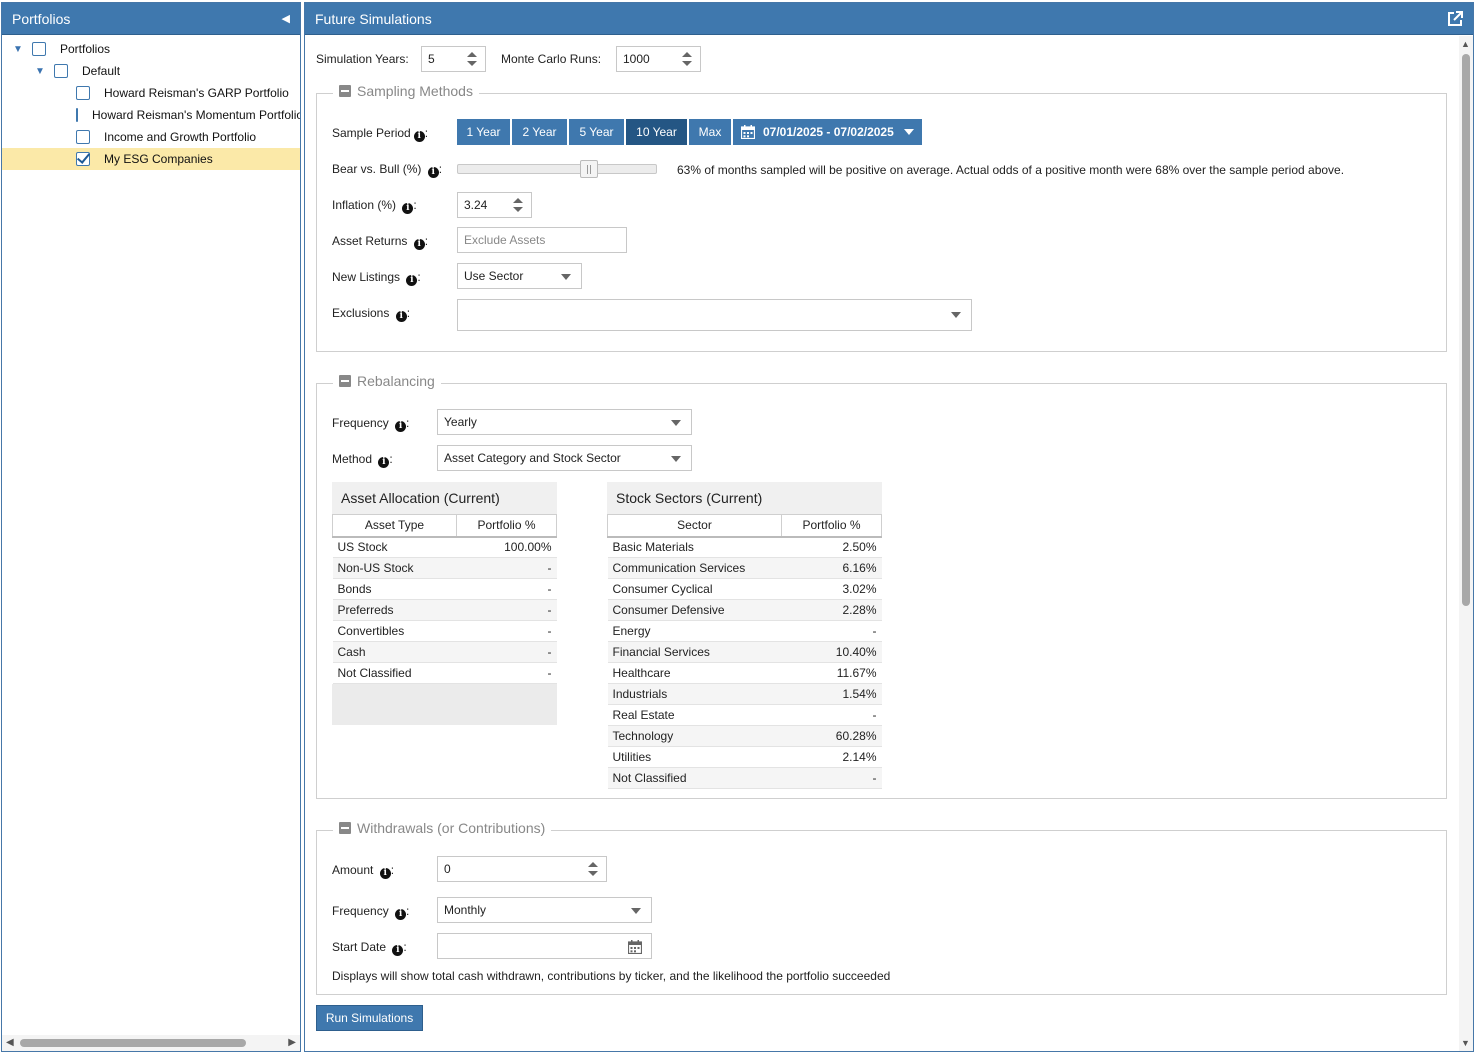 The width and height of the screenshot is (1480, 1056). What do you see at coordinates (589, 169) in the screenshot?
I see `slider-handle` at bounding box center [589, 169].